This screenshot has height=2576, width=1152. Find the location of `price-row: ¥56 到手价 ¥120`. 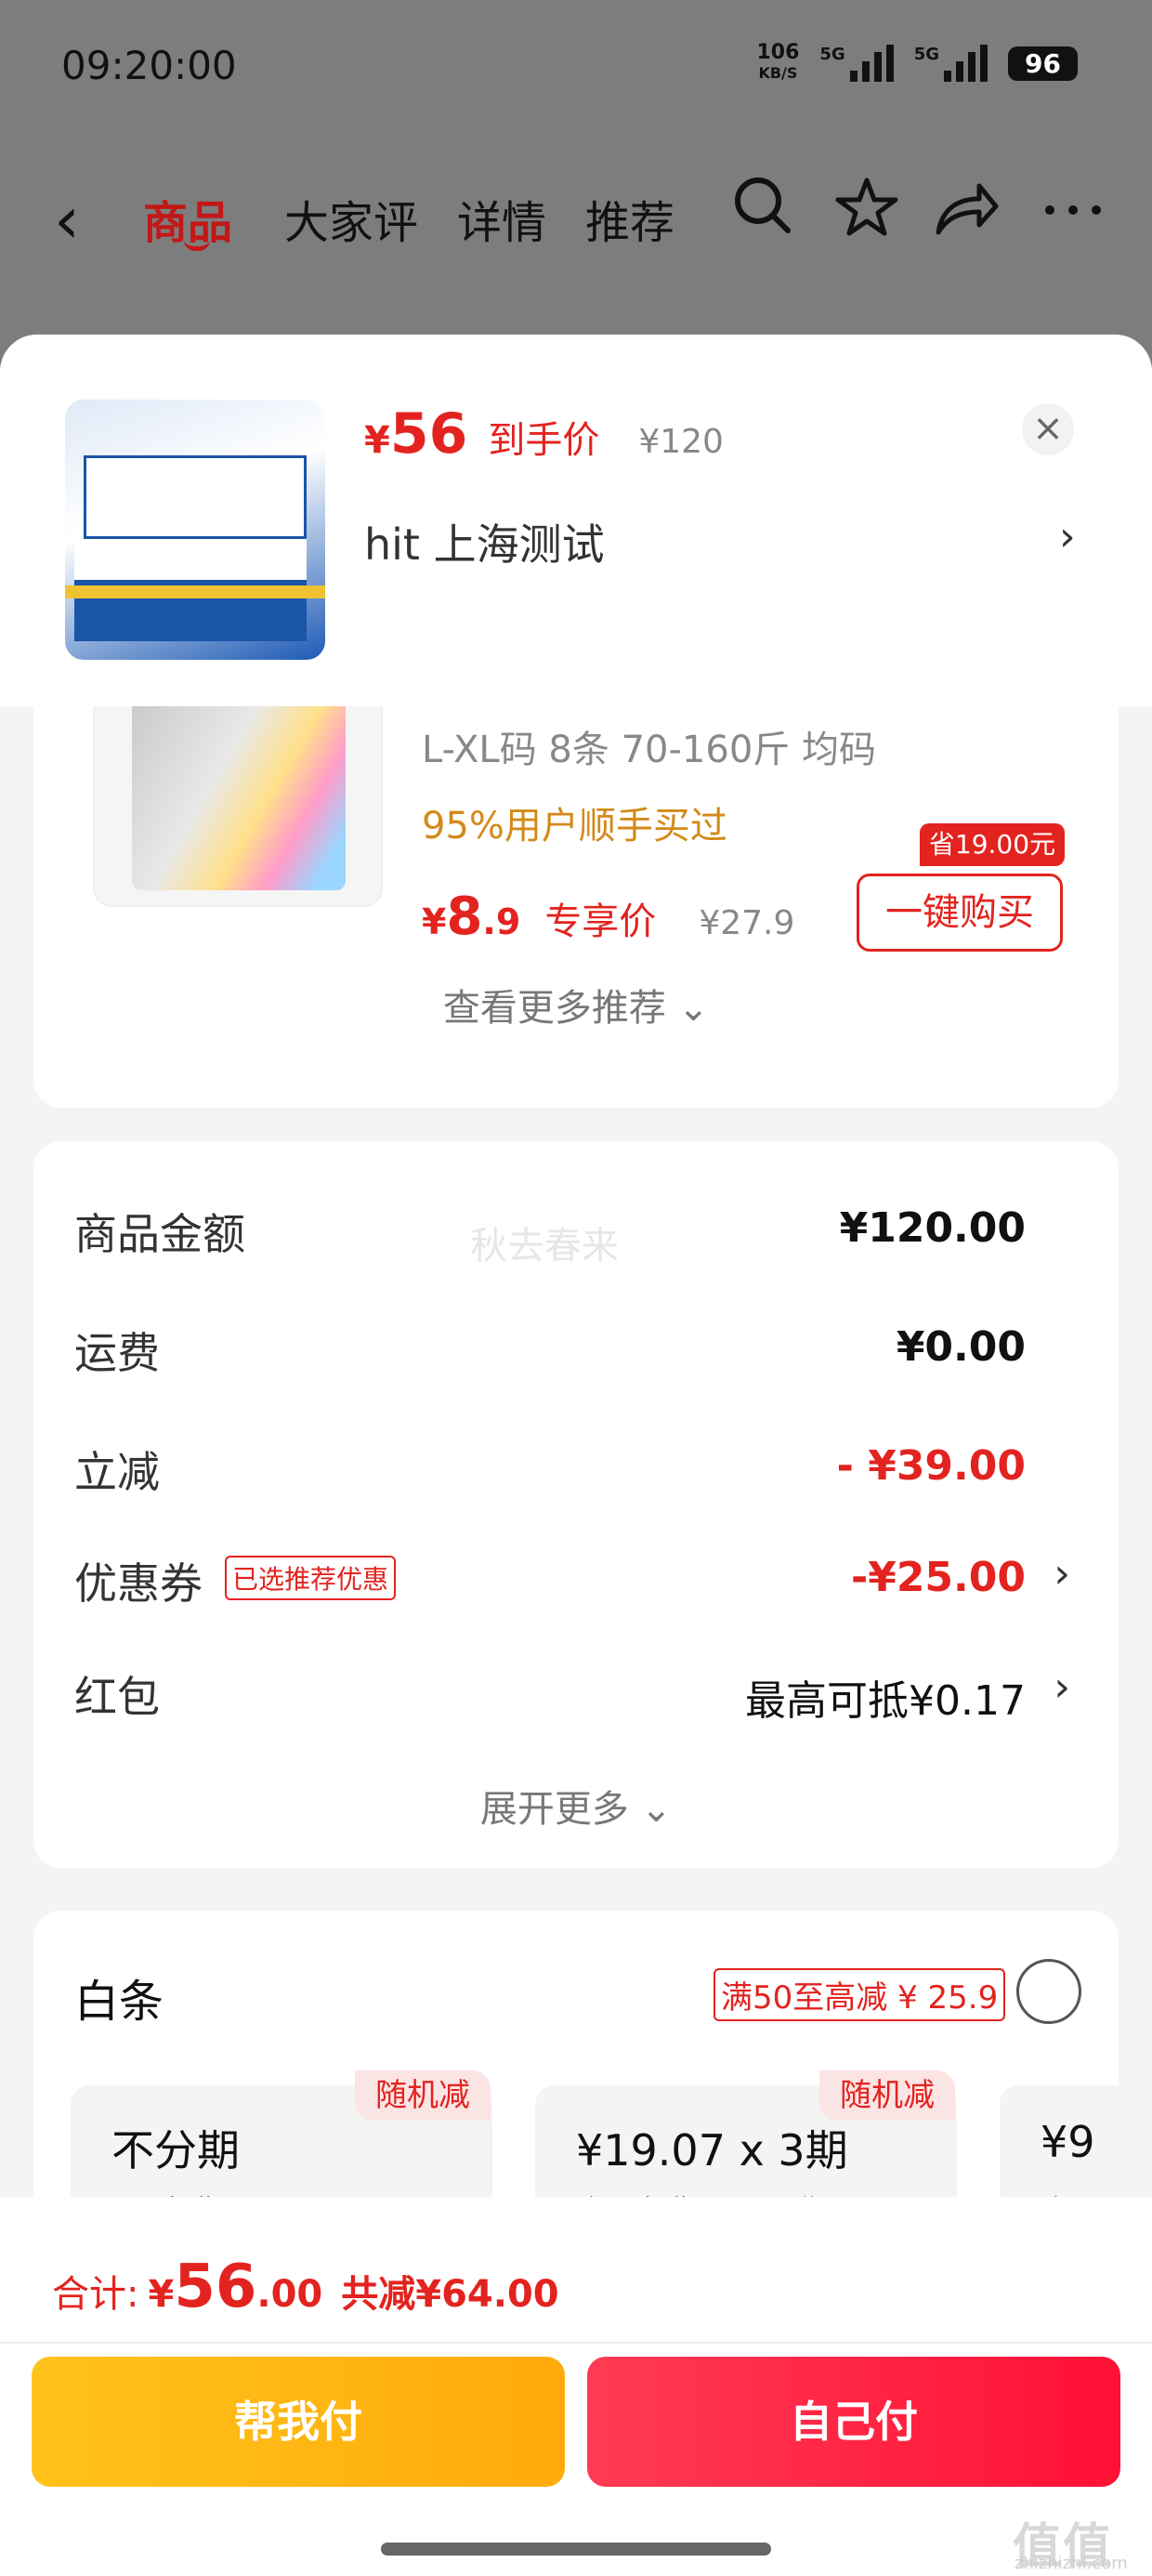

price-row: ¥56 到手价 ¥120 is located at coordinates (544, 434).